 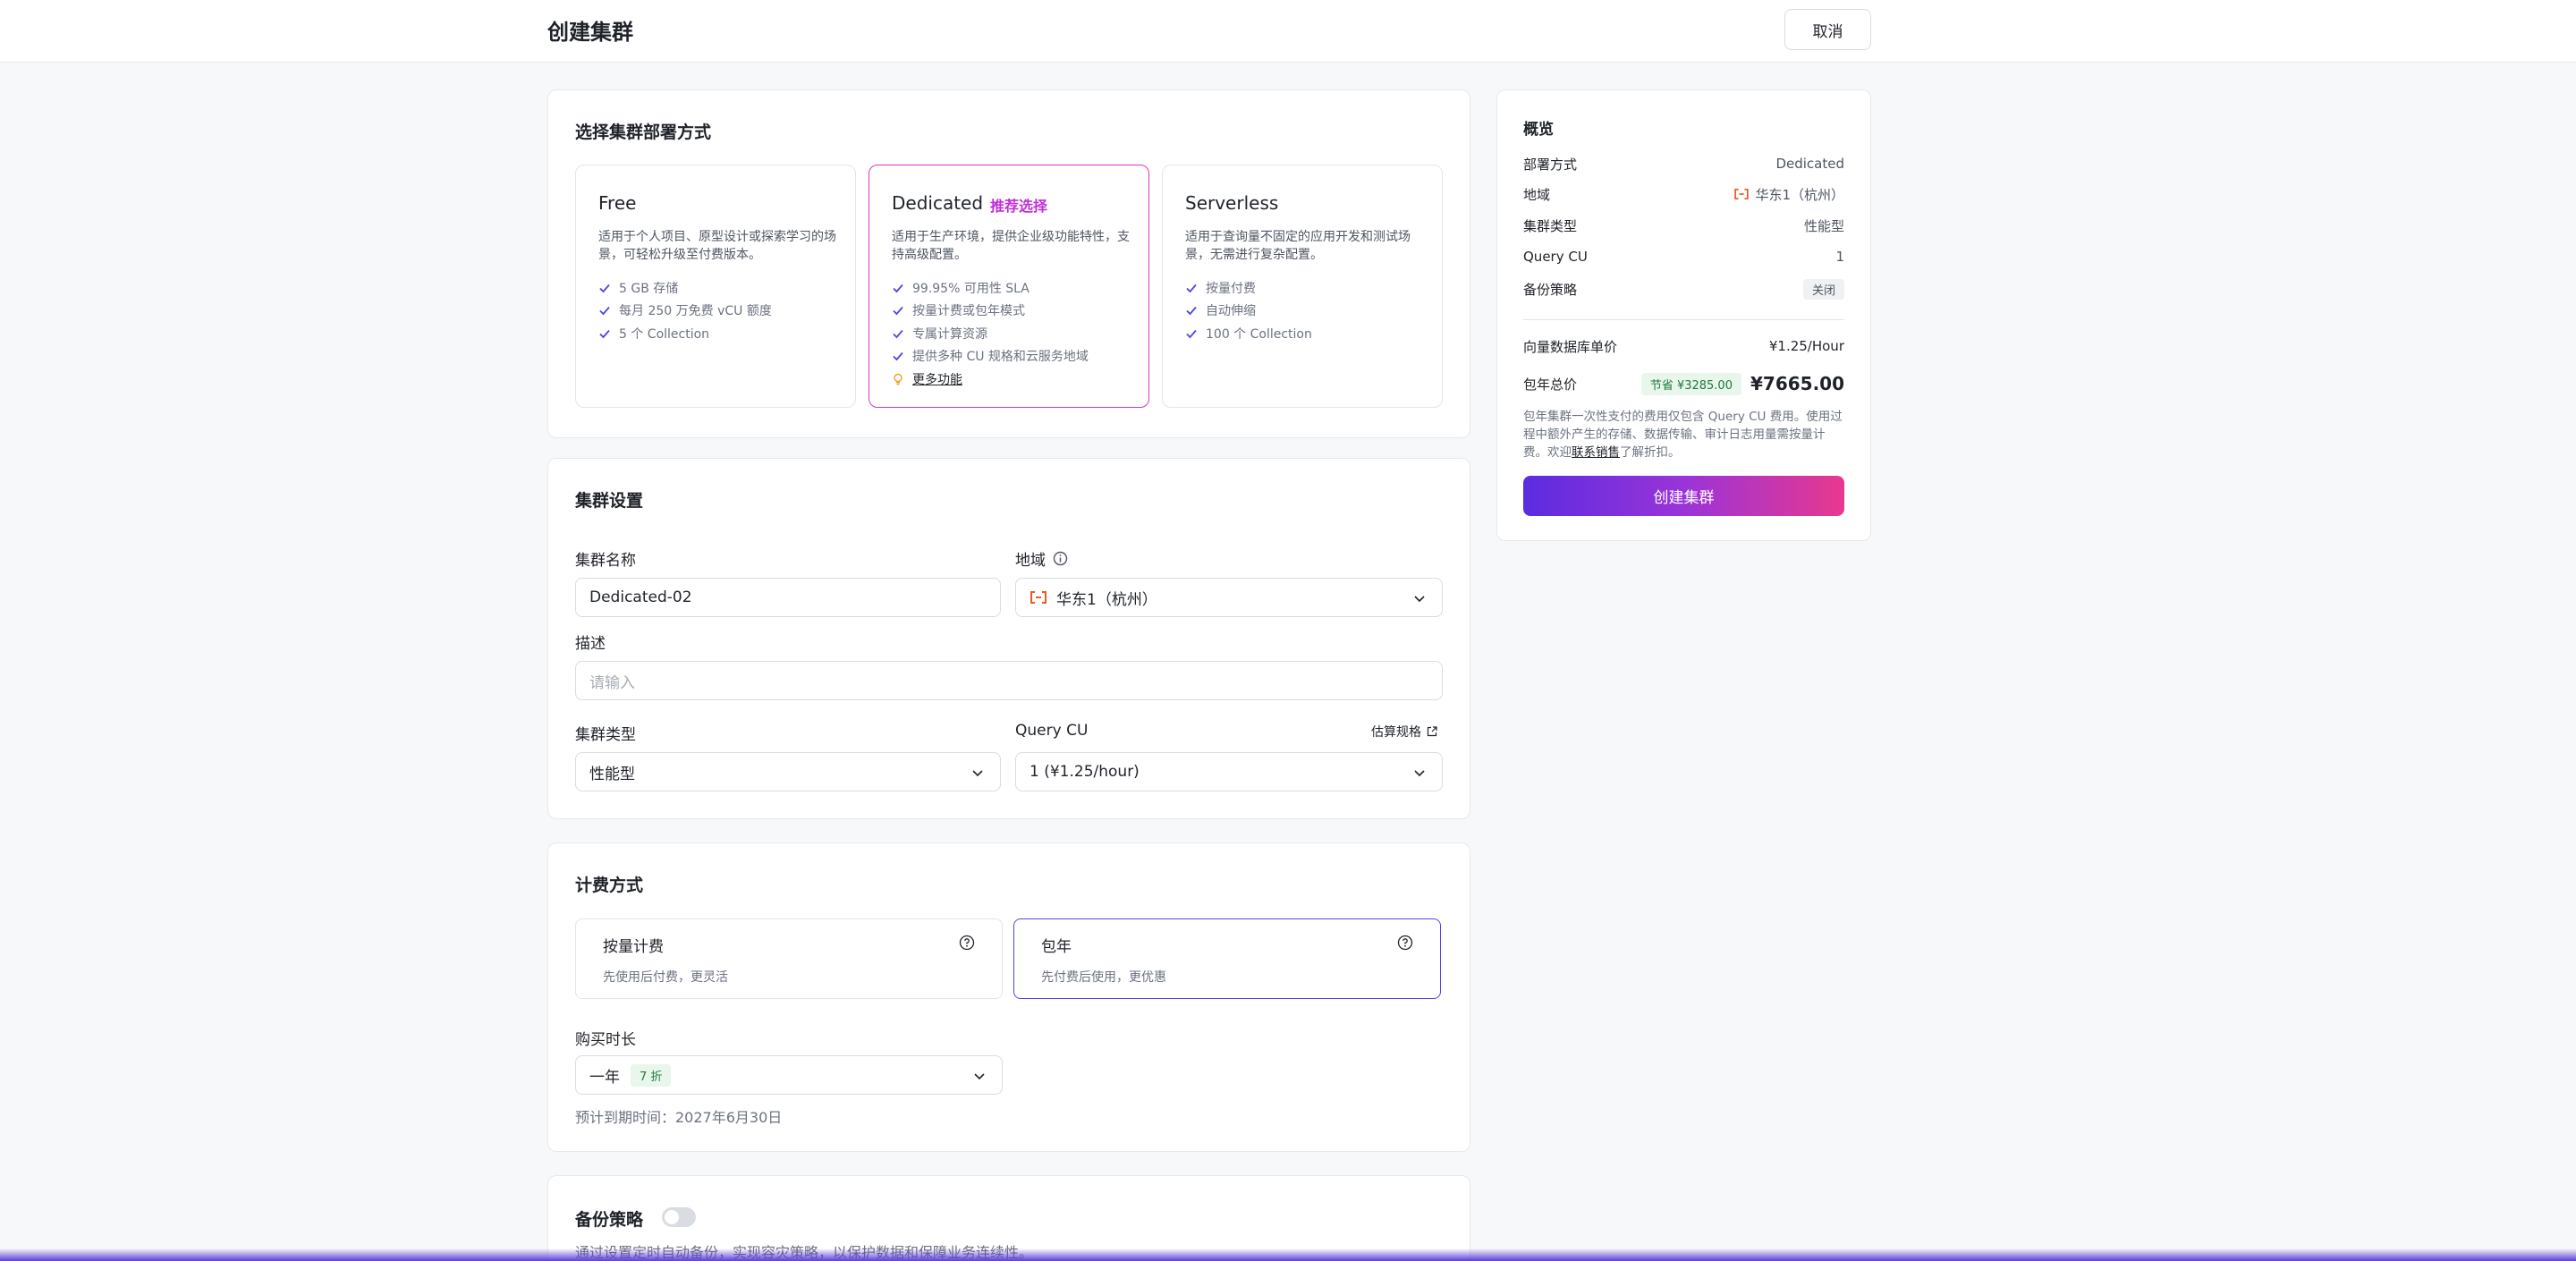 What do you see at coordinates (1288, 31) in the screenshot?
I see `top-bar: 创建集群 取消` at bounding box center [1288, 31].